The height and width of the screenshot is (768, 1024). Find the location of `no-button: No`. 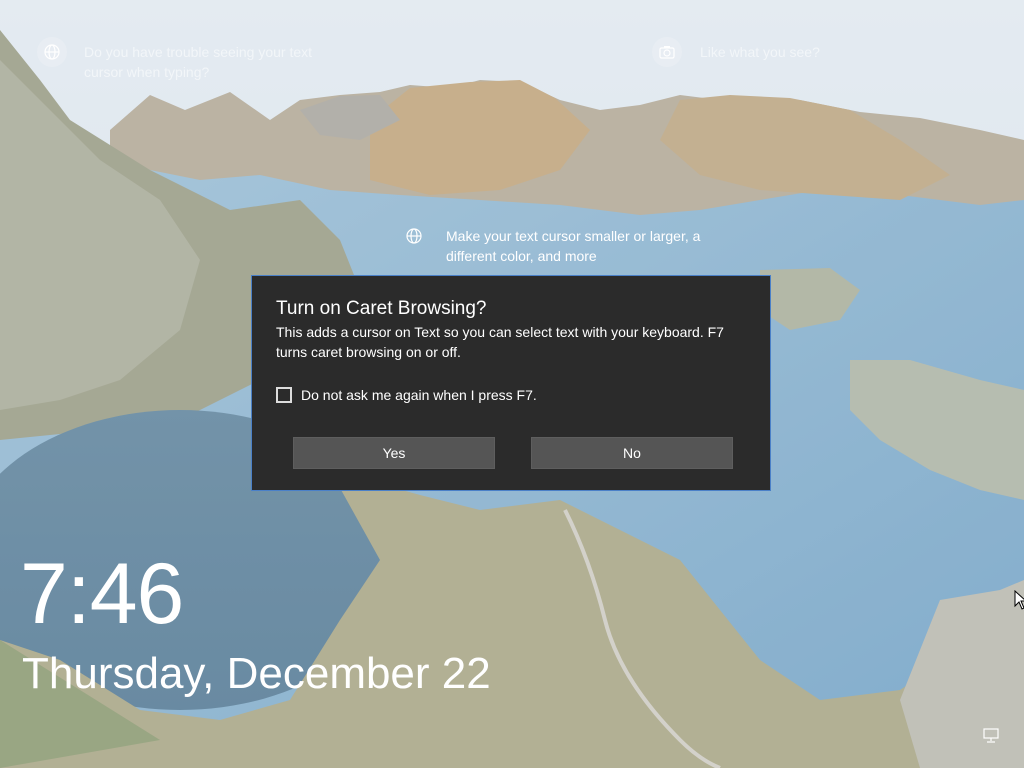

no-button: No is located at coordinates (632, 453).